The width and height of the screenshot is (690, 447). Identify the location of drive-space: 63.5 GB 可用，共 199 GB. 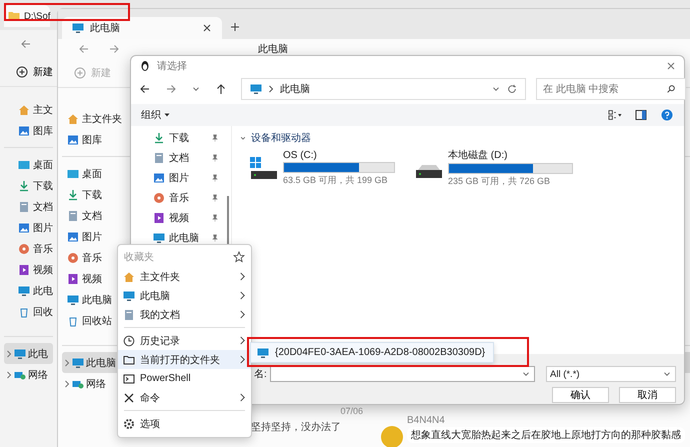
(336, 180).